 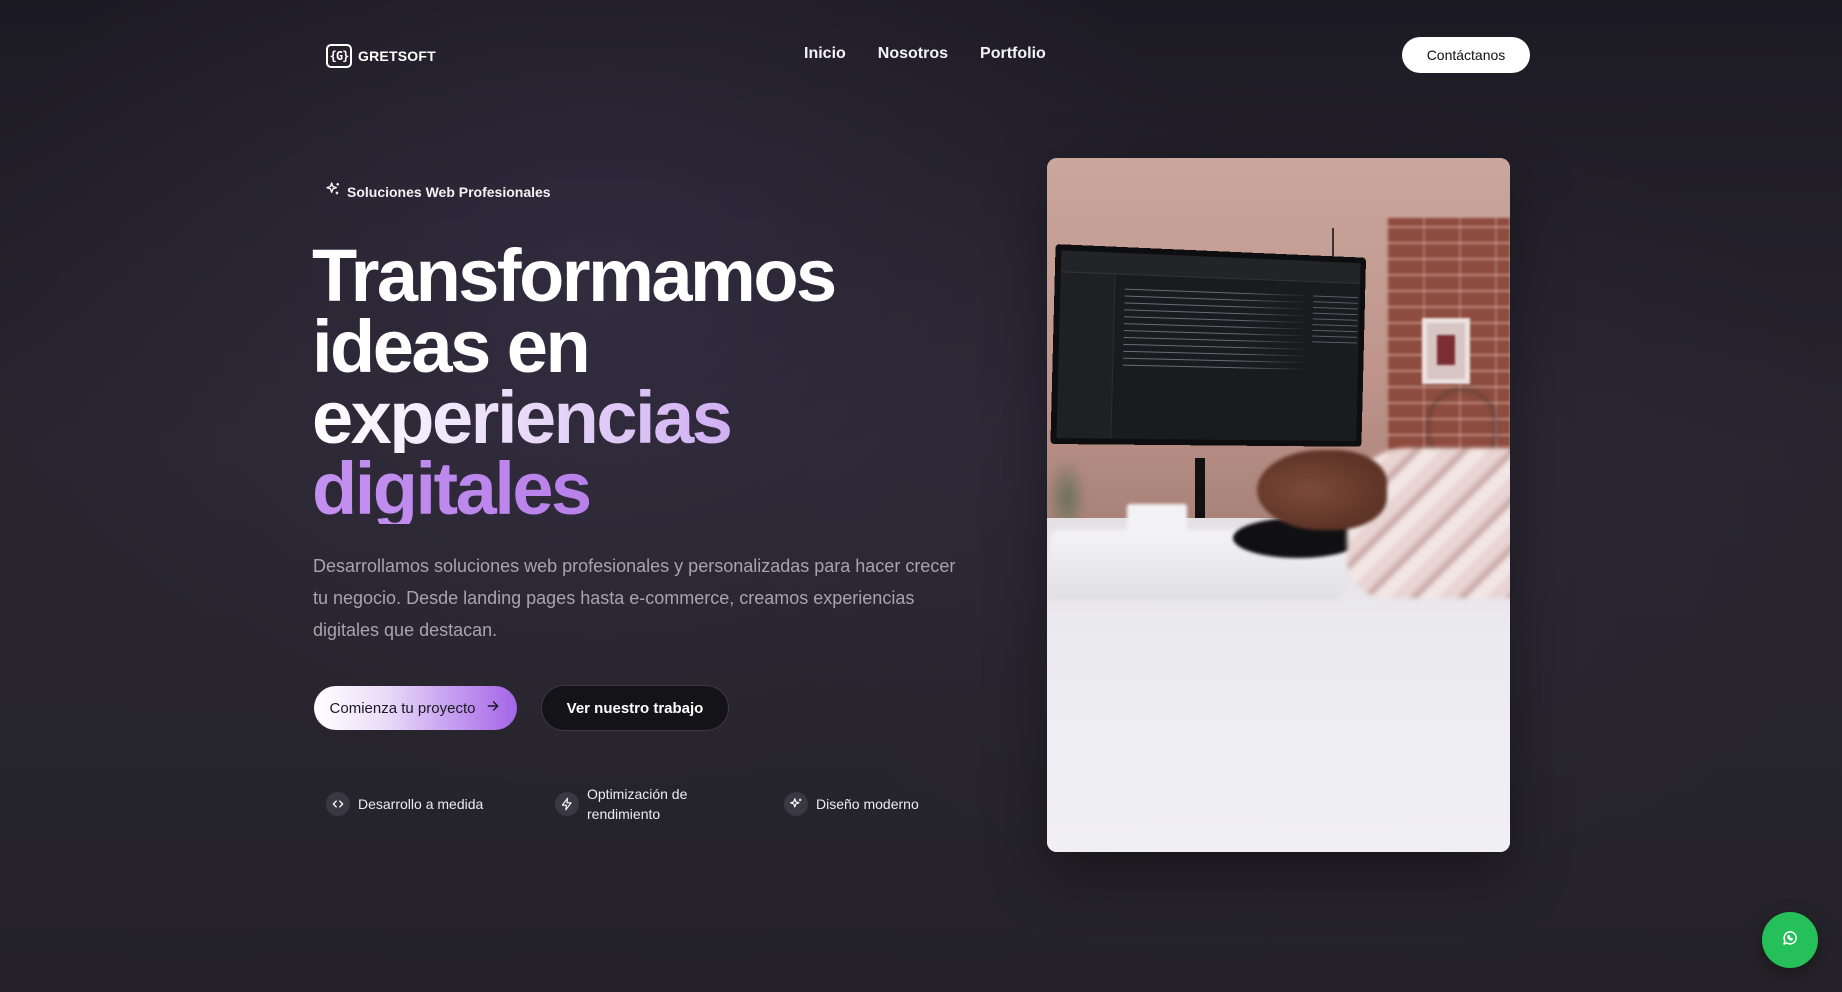 What do you see at coordinates (1085, 359) in the screenshot?
I see `photo-monitor-sidebar` at bounding box center [1085, 359].